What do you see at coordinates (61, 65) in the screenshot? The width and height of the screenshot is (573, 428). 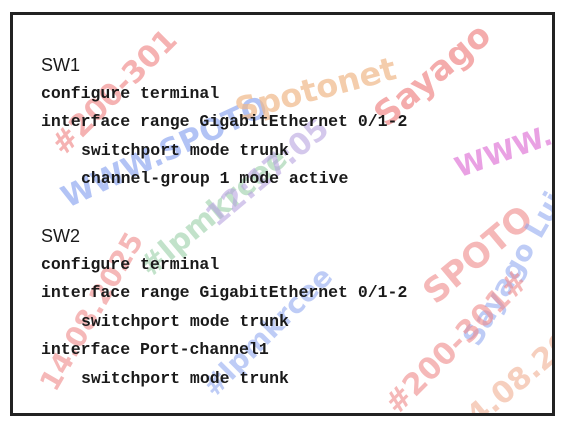 I see `sw1-heading: SW1` at bounding box center [61, 65].